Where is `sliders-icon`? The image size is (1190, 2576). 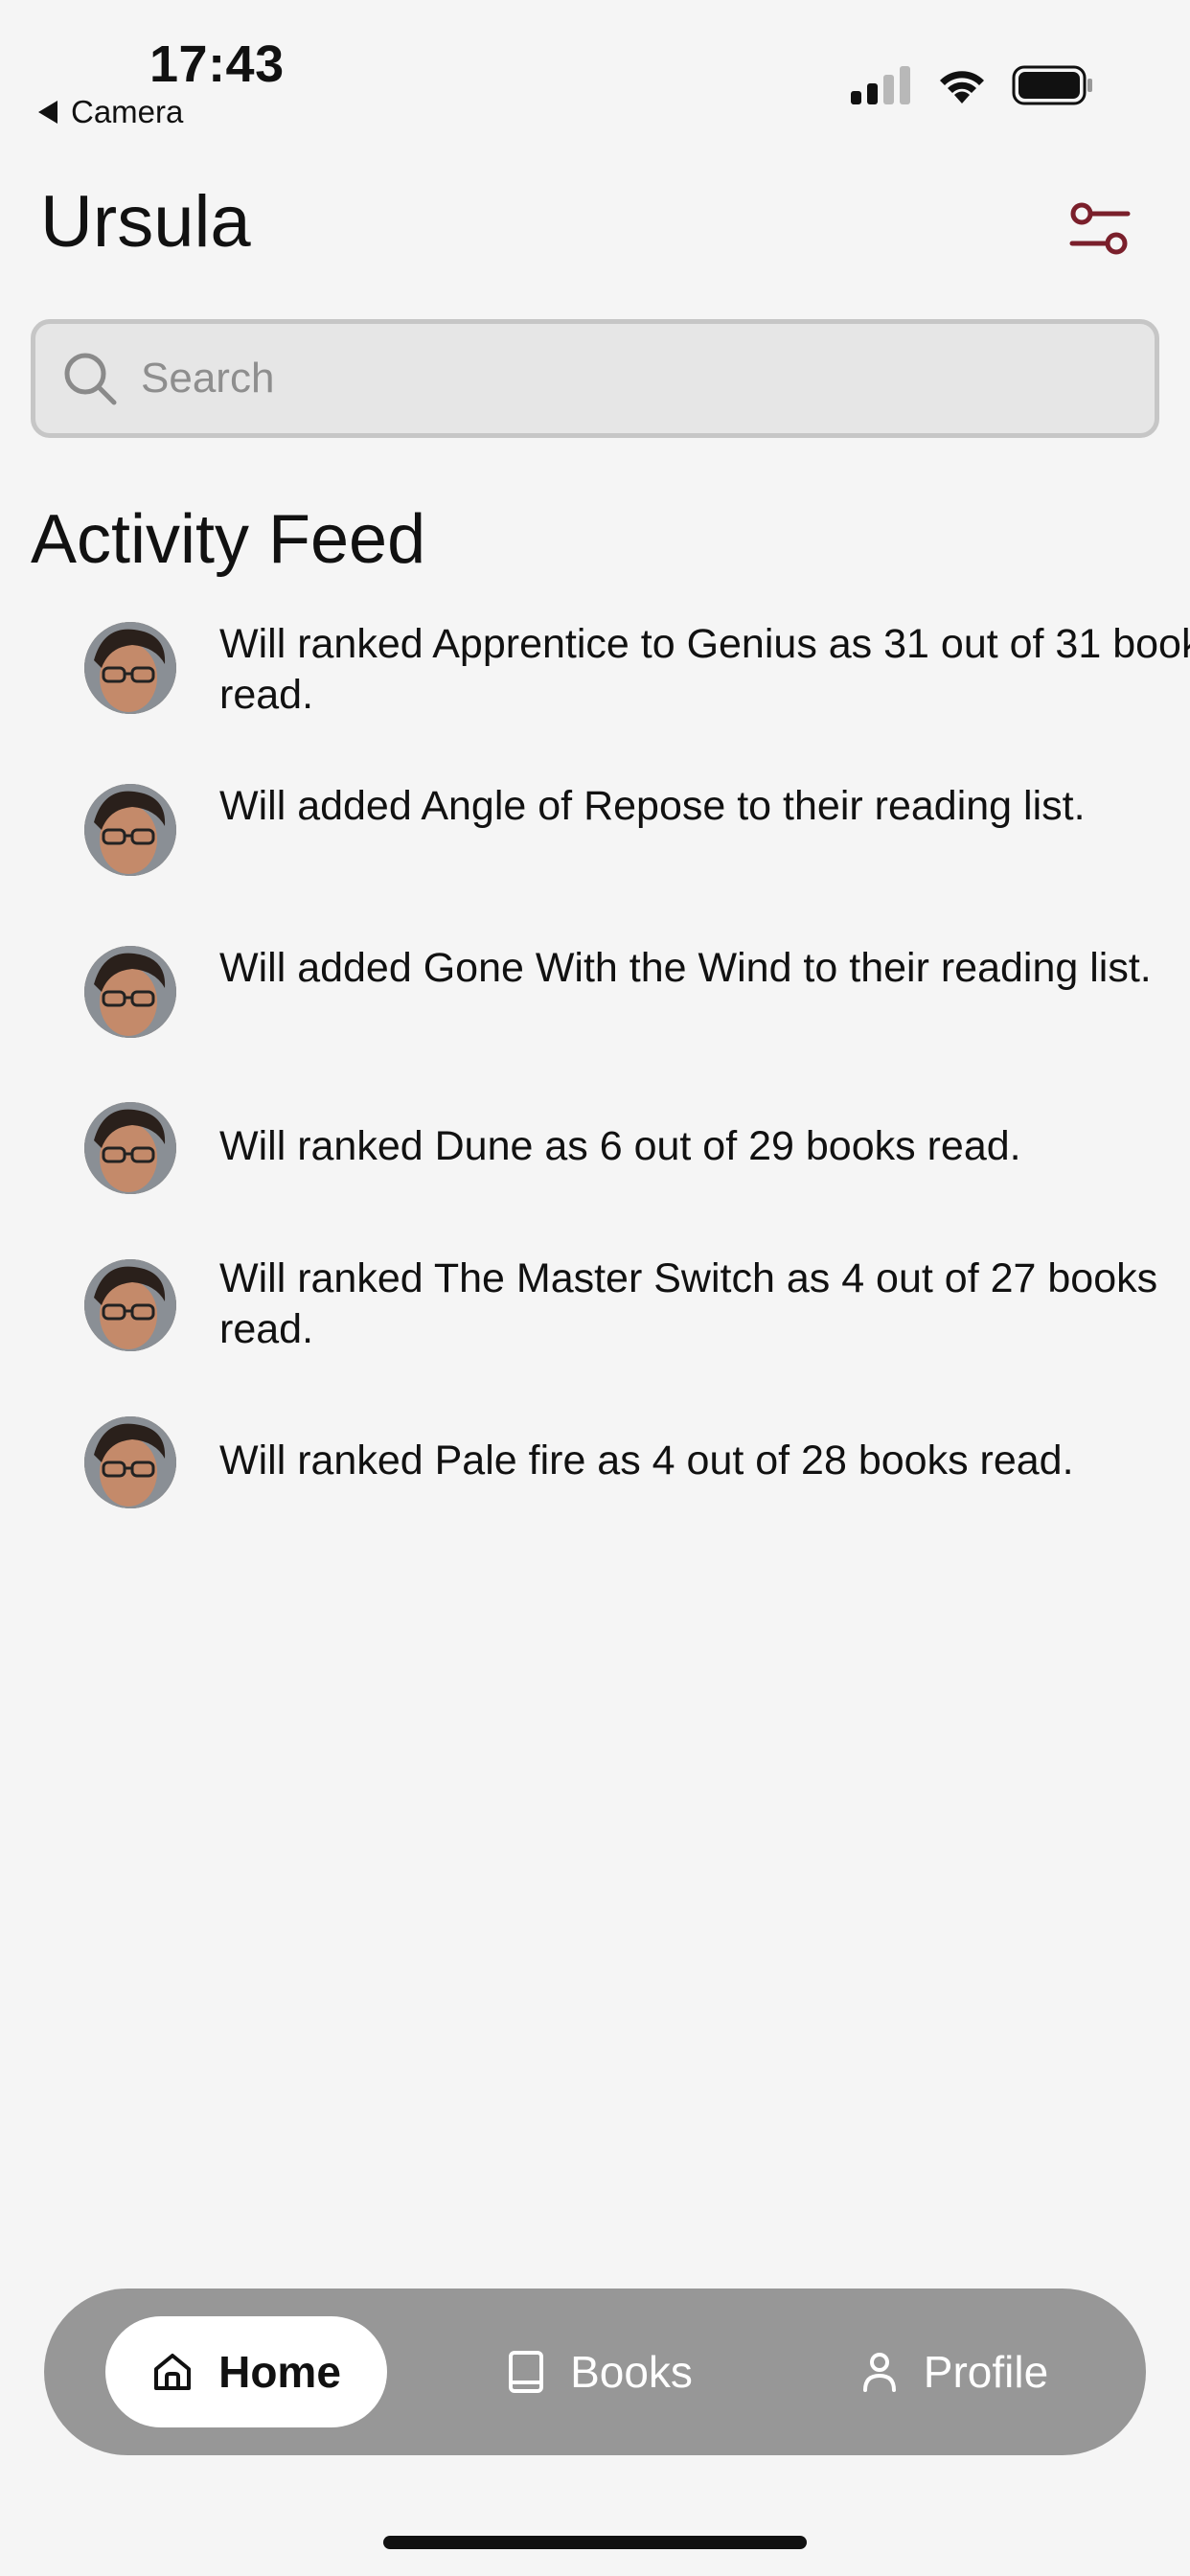
sliders-icon is located at coordinates (1100, 228).